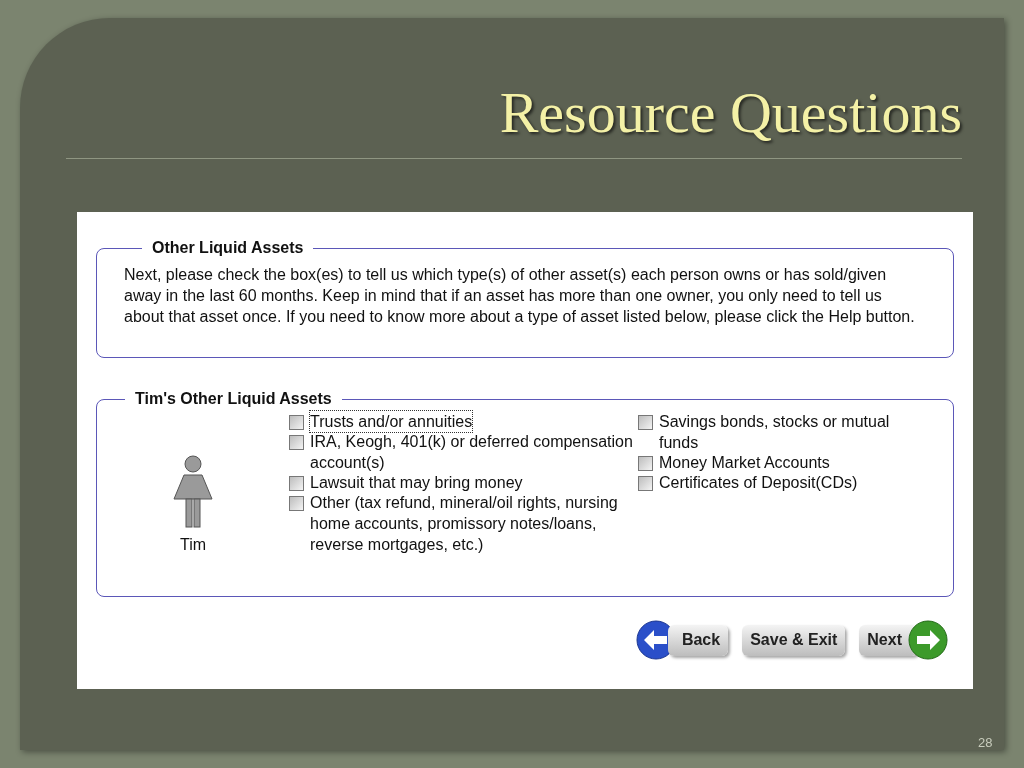 This screenshot has height=768, width=1024. What do you see at coordinates (193, 492) in the screenshot?
I see `female-person-icon` at bounding box center [193, 492].